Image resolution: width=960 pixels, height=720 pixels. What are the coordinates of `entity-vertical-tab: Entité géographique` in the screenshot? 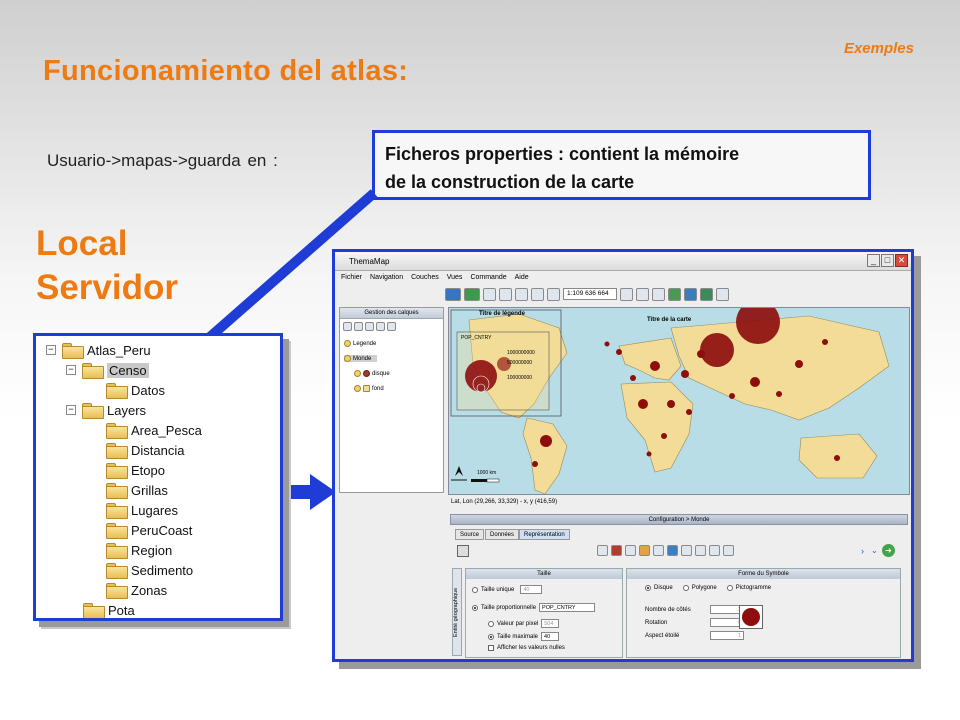 It's located at (457, 612).